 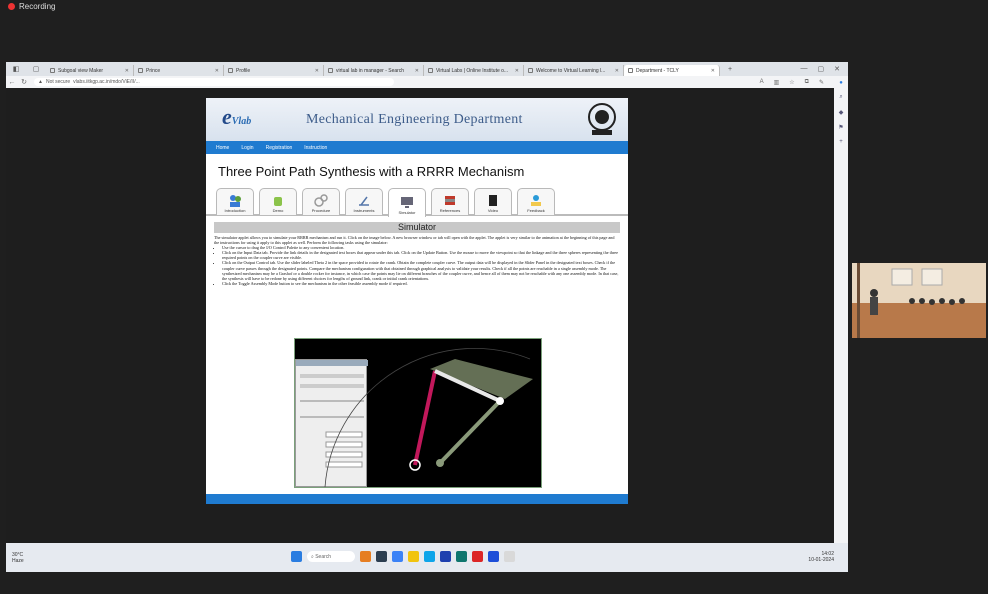 What do you see at coordinates (474, 70) in the screenshot?
I see `browser-tab: Virtual Labs | Online Institute o... ✕` at bounding box center [474, 70].